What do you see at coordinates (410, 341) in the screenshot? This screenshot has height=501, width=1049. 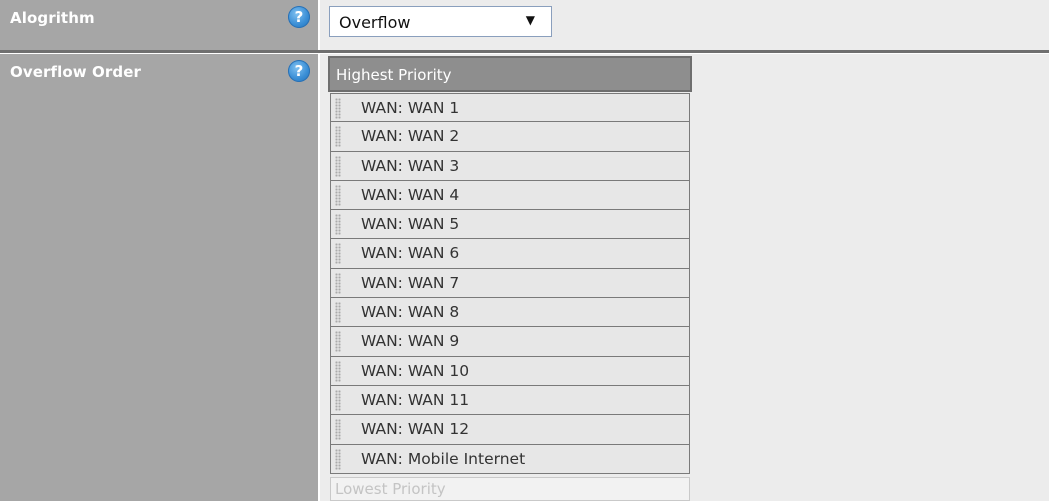 I see `priority-item-label: WAN: WAN 9` at bounding box center [410, 341].